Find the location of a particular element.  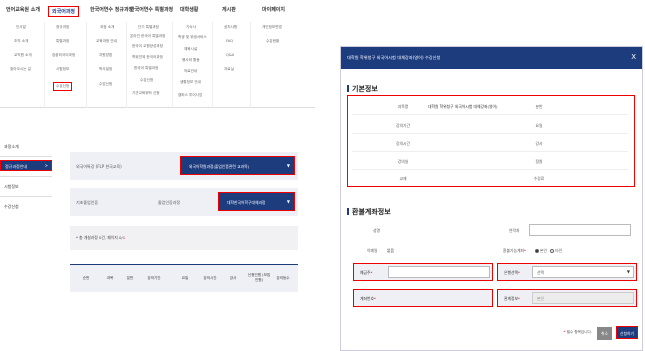

side-item-intro: 과정소개 is located at coordinates (11, 147).